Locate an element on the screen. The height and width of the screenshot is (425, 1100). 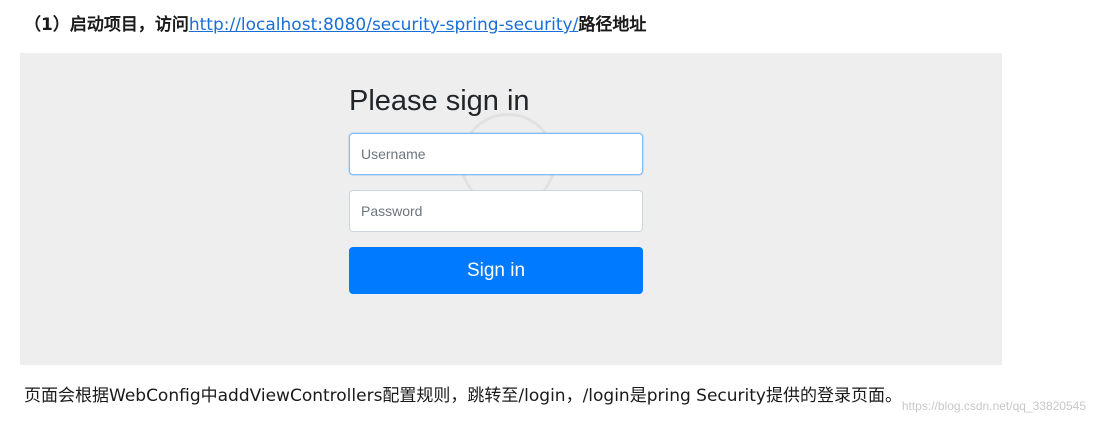
heading-prefix: （1）启动项目，访问 is located at coordinates (106, 25).